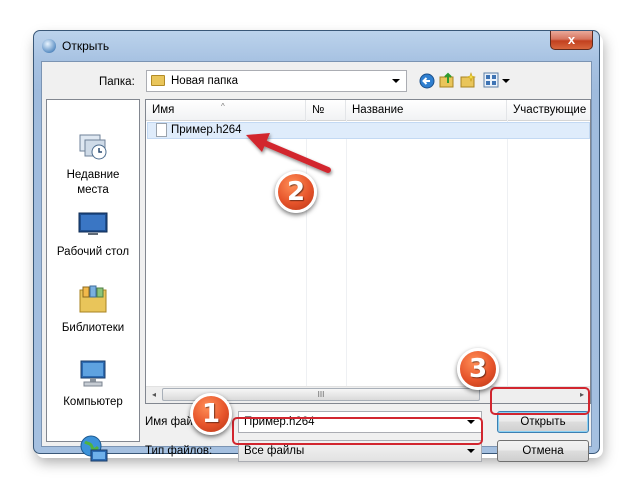  What do you see at coordinates (211, 414) in the screenshot?
I see `step-badge-1: 1` at bounding box center [211, 414].